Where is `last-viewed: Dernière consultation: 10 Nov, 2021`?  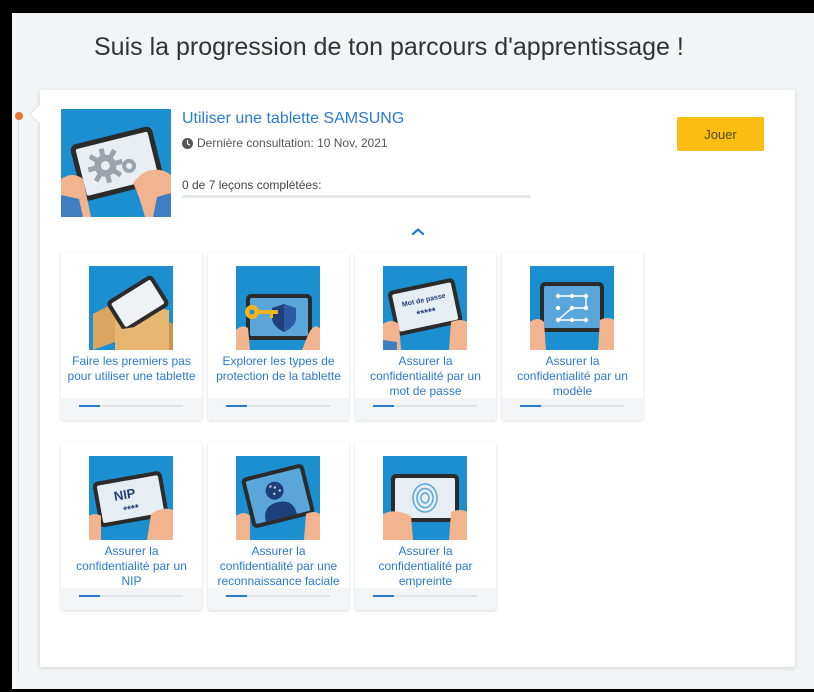 last-viewed: Dernière consultation: 10 Nov, 2021 is located at coordinates (285, 143).